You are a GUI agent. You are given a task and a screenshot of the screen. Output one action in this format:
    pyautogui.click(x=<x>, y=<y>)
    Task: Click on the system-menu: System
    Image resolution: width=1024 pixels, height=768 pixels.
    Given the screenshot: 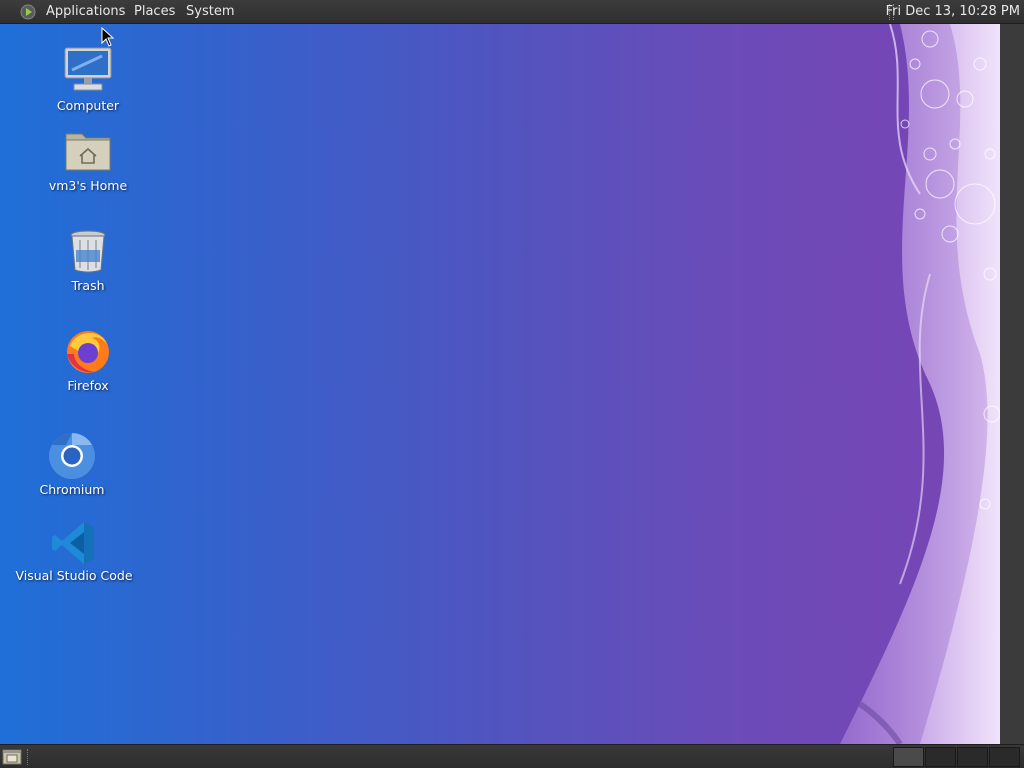 What is the action you would take?
    pyautogui.click(x=210, y=12)
    